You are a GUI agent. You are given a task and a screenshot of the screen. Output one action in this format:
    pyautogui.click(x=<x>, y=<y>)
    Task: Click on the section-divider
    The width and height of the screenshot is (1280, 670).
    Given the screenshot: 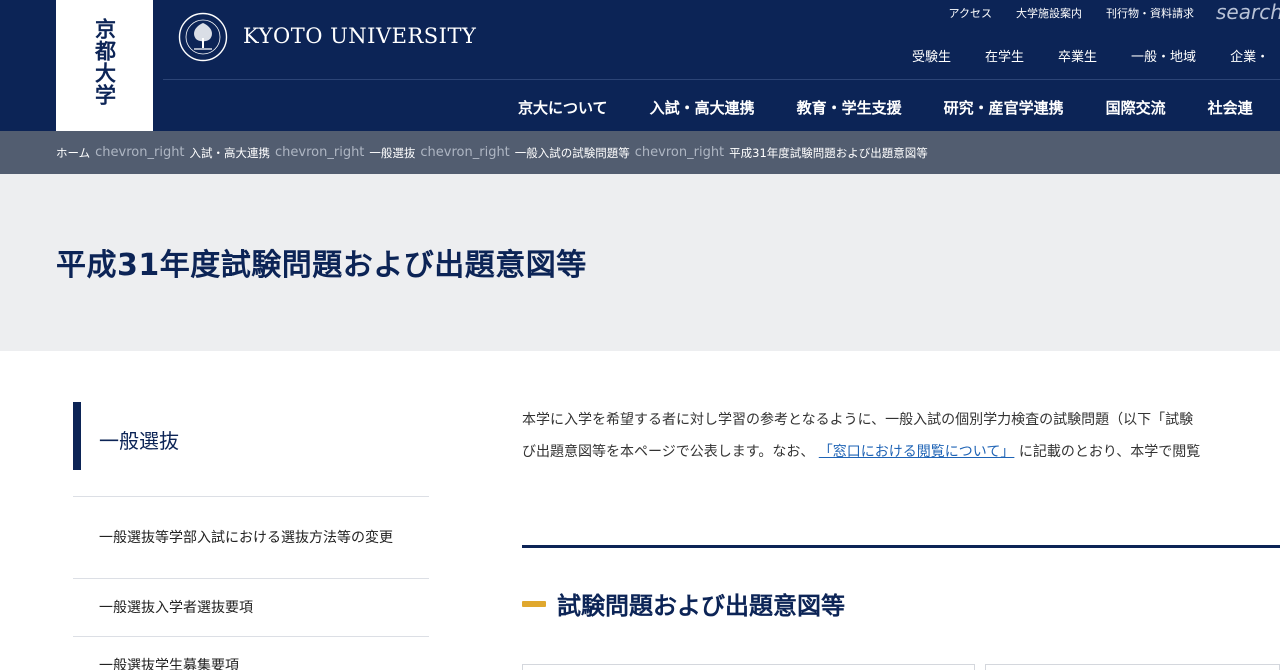 What is the action you would take?
    pyautogui.click(x=901, y=546)
    